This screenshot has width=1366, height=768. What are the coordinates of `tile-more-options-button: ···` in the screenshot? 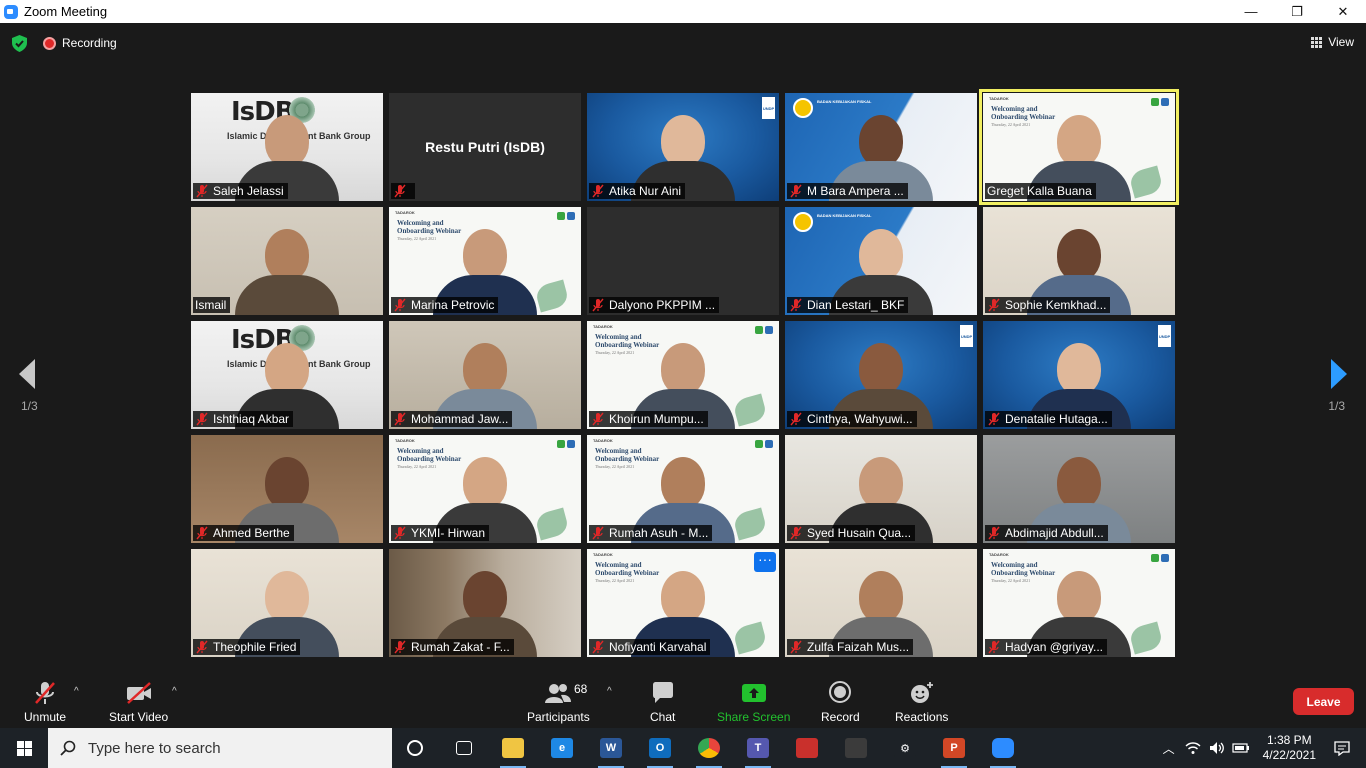 It's located at (765, 562).